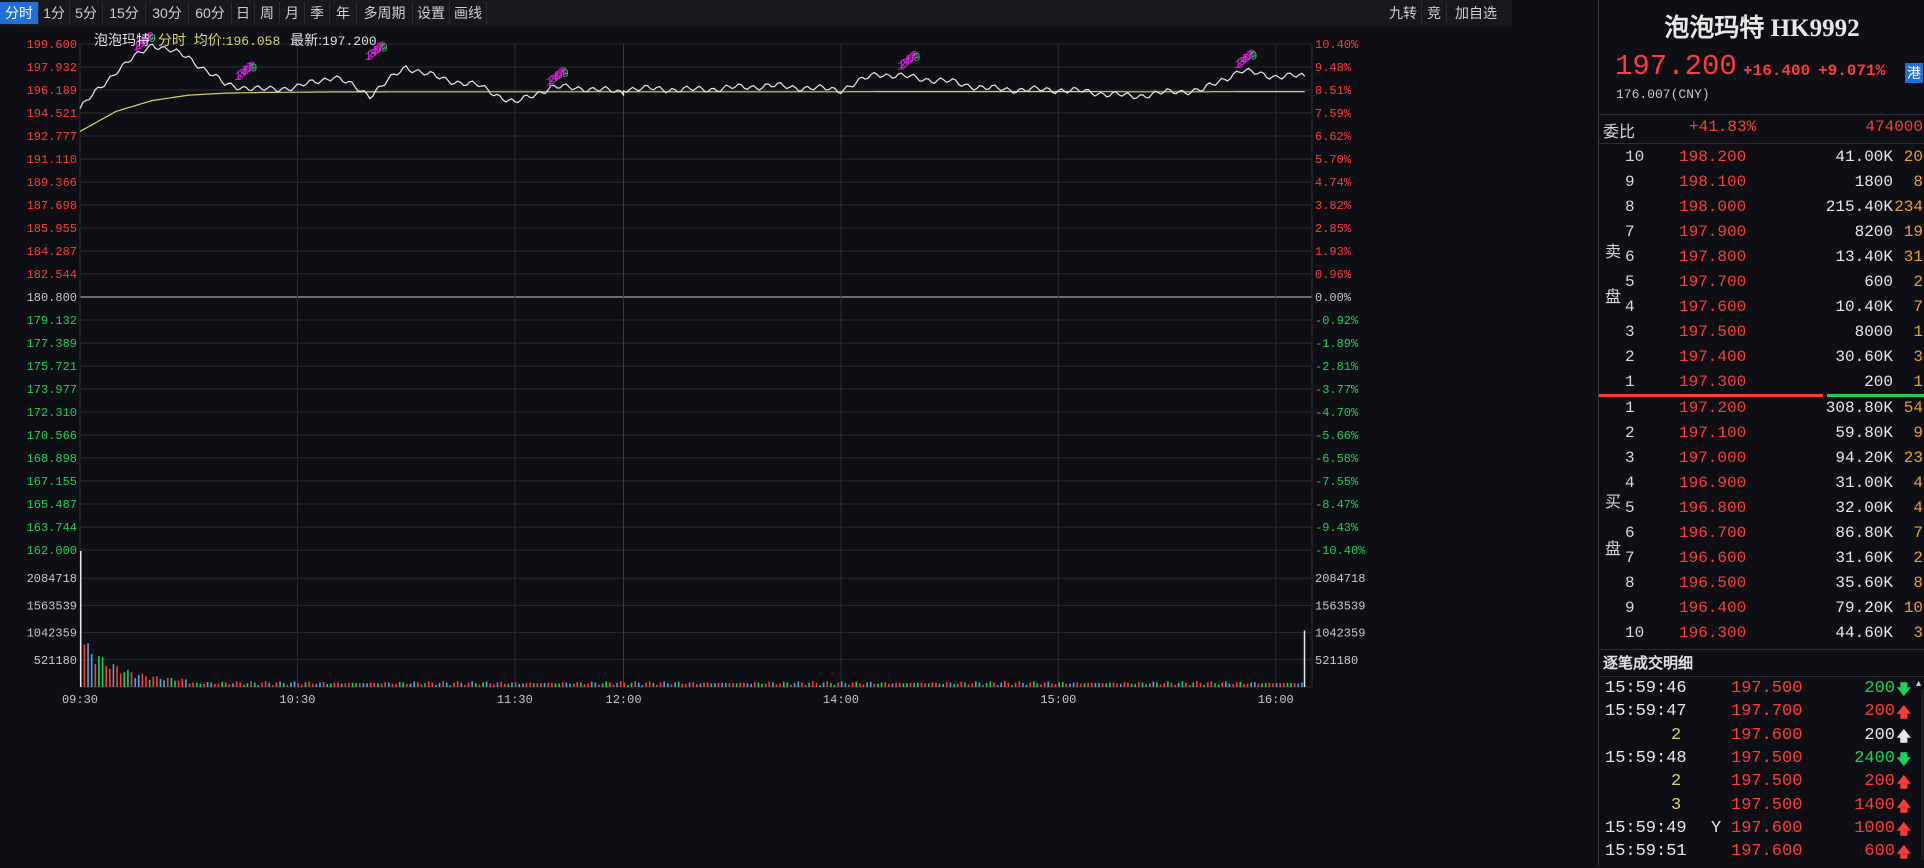  What do you see at coordinates (1761, 484) in the screenshot?
I see `bid-row: 4 196.900 31.00K 4` at bounding box center [1761, 484].